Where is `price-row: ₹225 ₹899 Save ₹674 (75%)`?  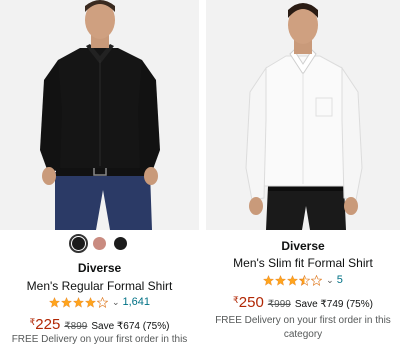
price-row: ₹225 ₹899 Save ₹674 (75%) is located at coordinates (99, 324).